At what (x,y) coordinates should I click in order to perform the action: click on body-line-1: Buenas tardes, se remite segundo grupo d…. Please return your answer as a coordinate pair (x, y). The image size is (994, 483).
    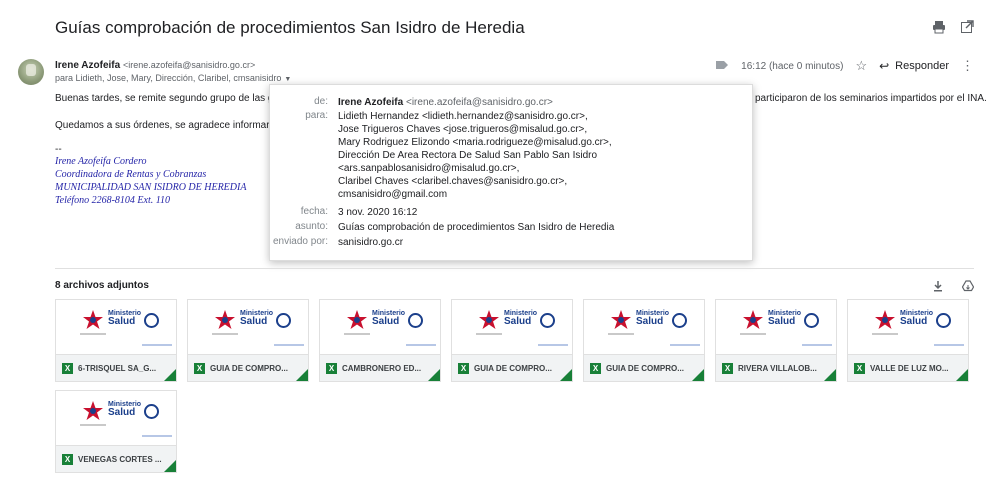
    Looking at the image, I should click on (178, 98).